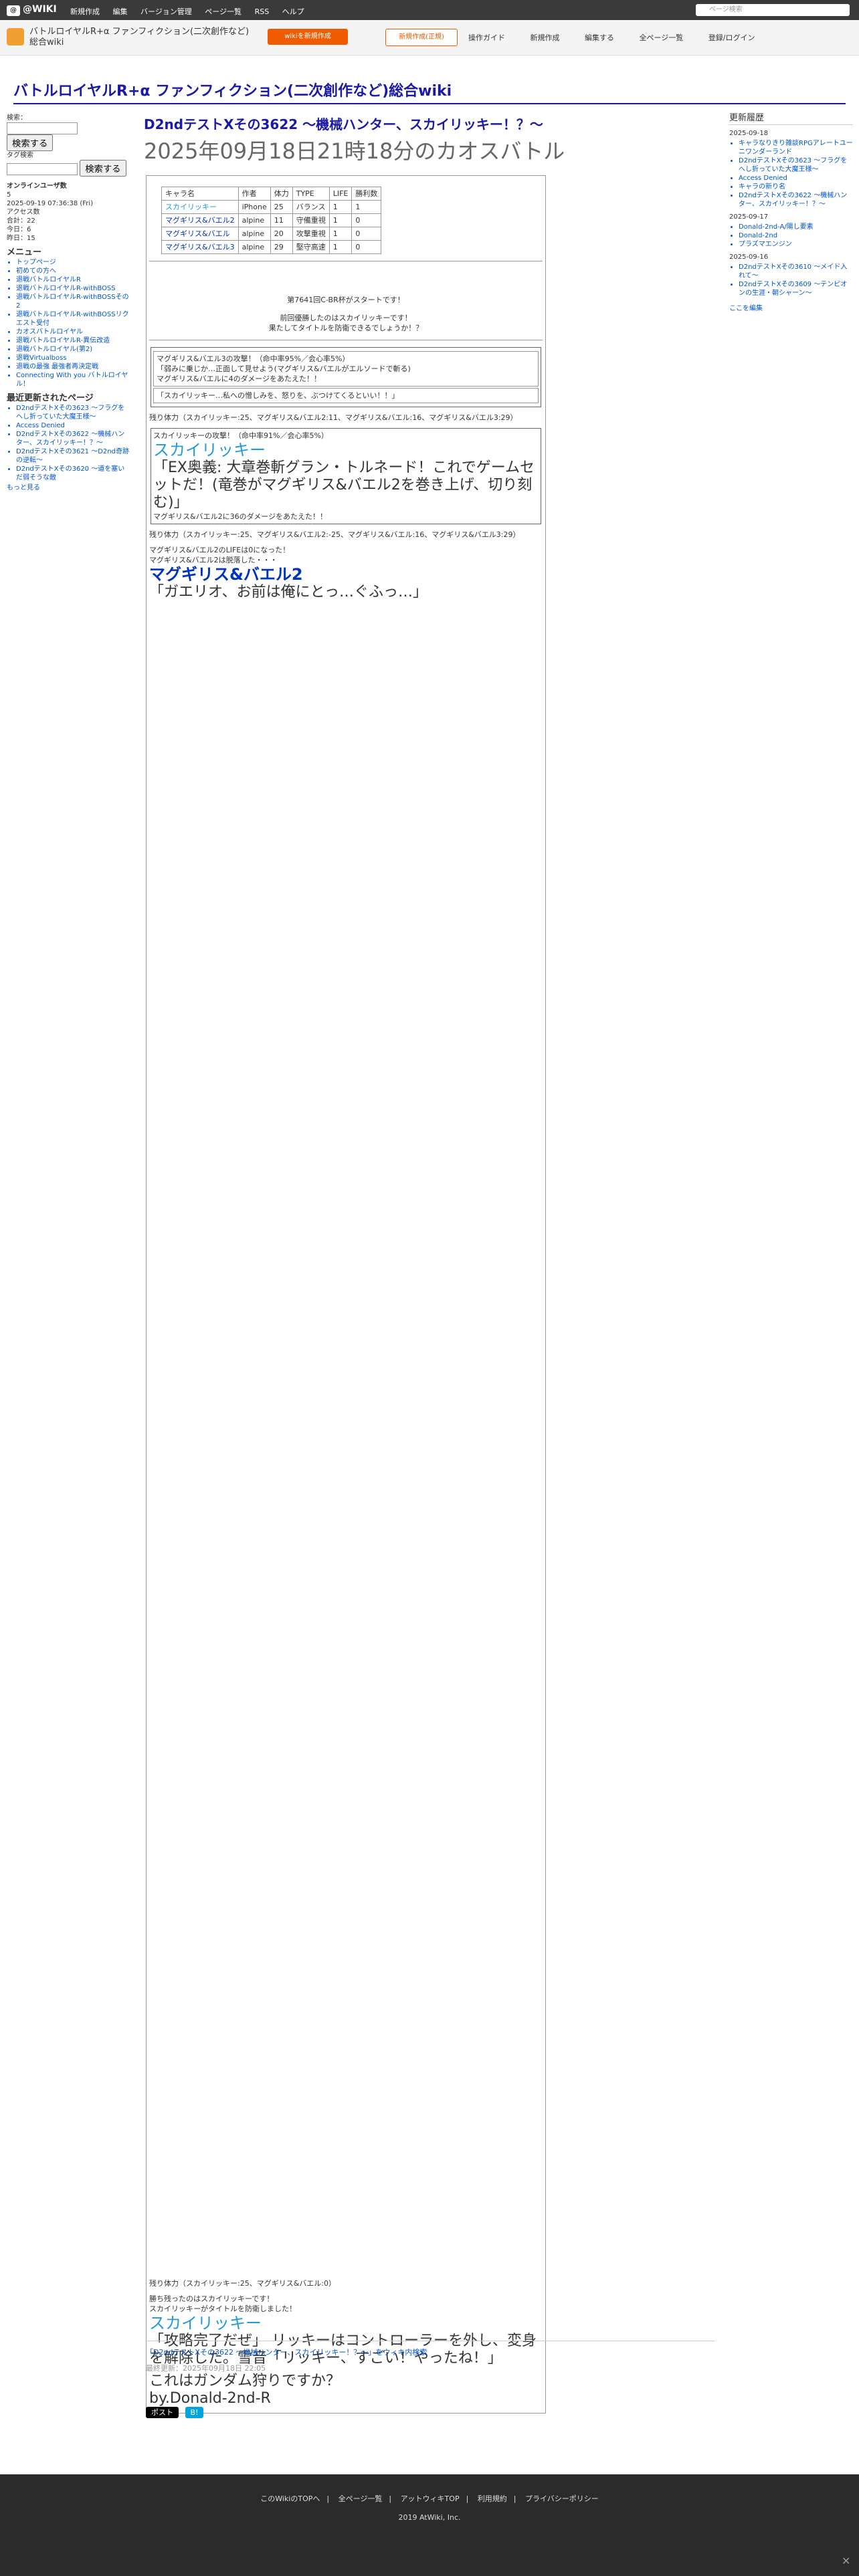 The width and height of the screenshot is (859, 2576). Describe the element at coordinates (796, 227) in the screenshot. I see `history-item: Donald-2nd-A/陽し要素` at that location.